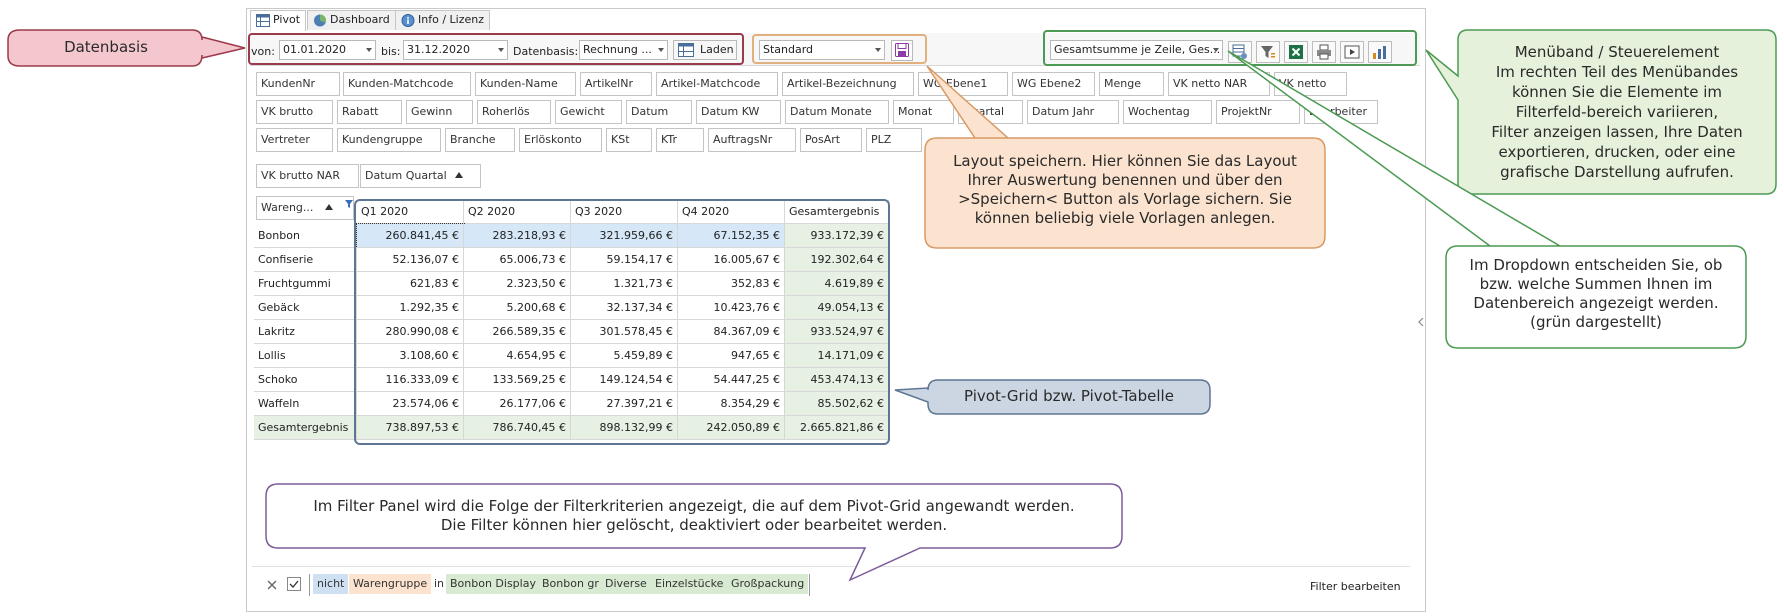 This screenshot has width=1784, height=616. What do you see at coordinates (689, 584) in the screenshot?
I see `filter-value-chip: Einzelstücke` at bounding box center [689, 584].